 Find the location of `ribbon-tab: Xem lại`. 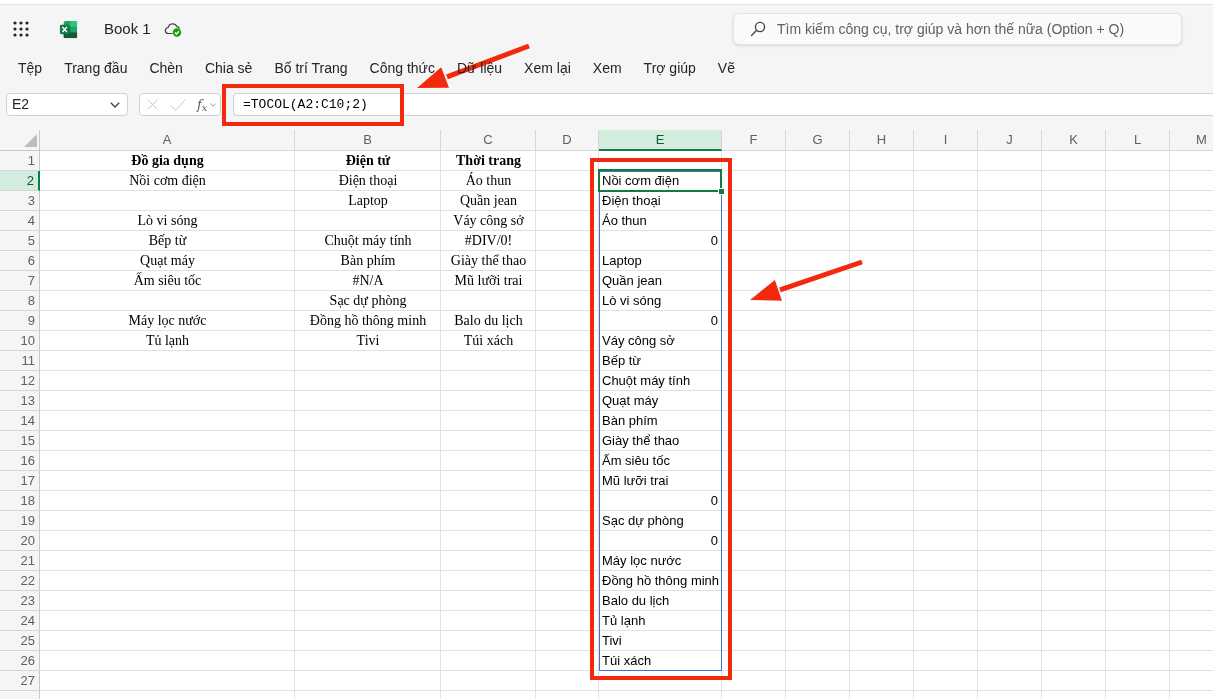

ribbon-tab: Xem lại is located at coordinates (547, 67).